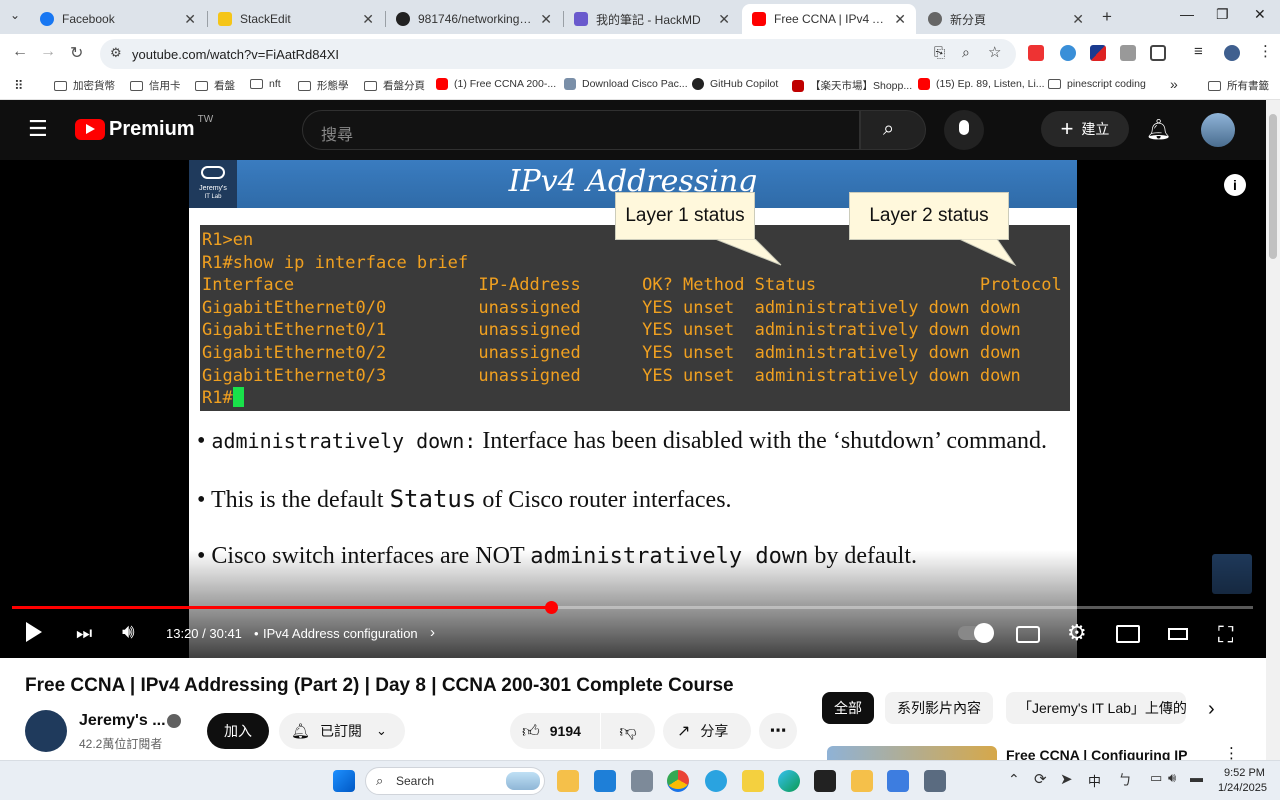 The width and height of the screenshot is (1280, 800). I want to click on new-tab-plus-icon: +, so click(1107, 17).